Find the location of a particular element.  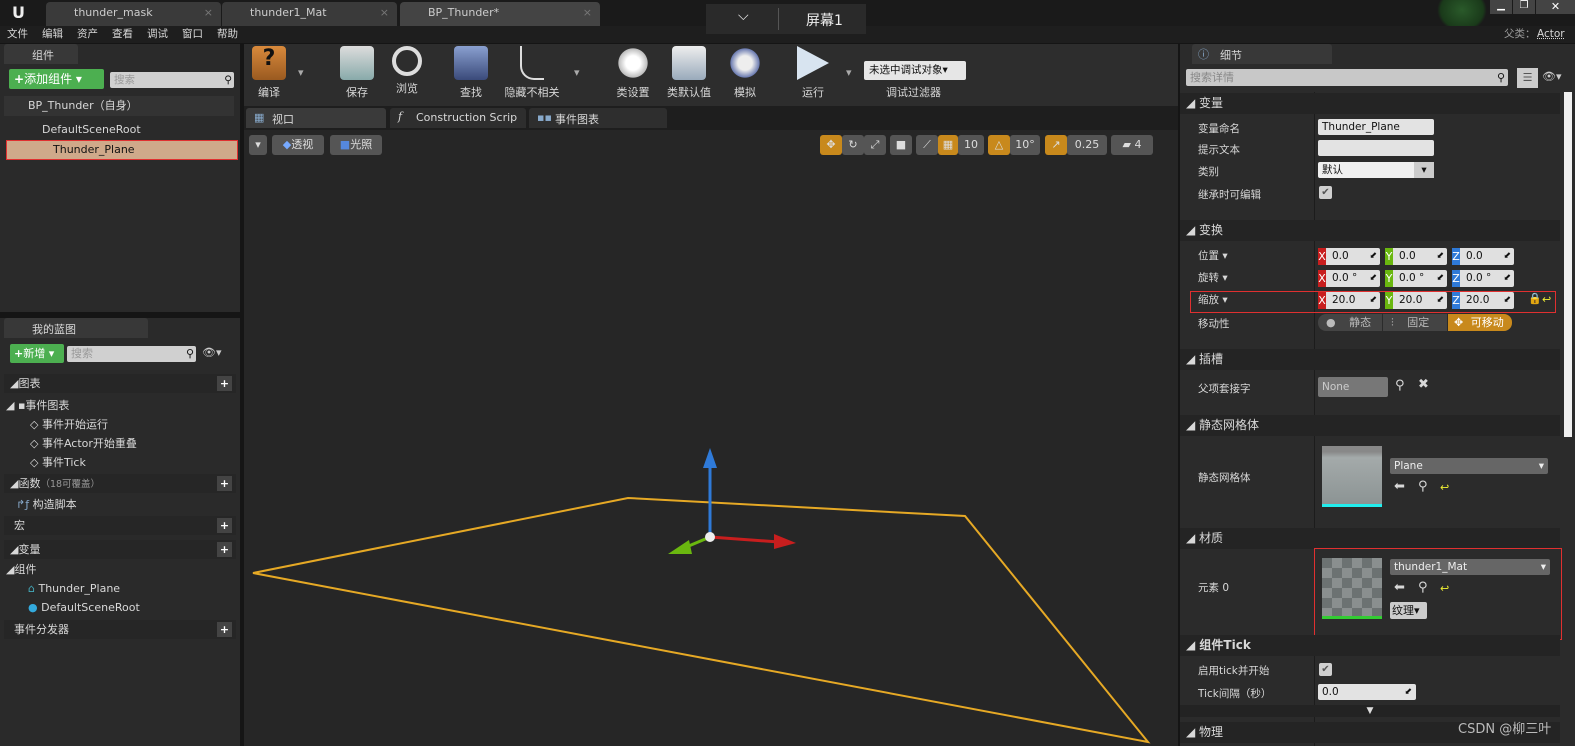

section-sockets: ◢ 插槽 is located at coordinates (1370, 359).